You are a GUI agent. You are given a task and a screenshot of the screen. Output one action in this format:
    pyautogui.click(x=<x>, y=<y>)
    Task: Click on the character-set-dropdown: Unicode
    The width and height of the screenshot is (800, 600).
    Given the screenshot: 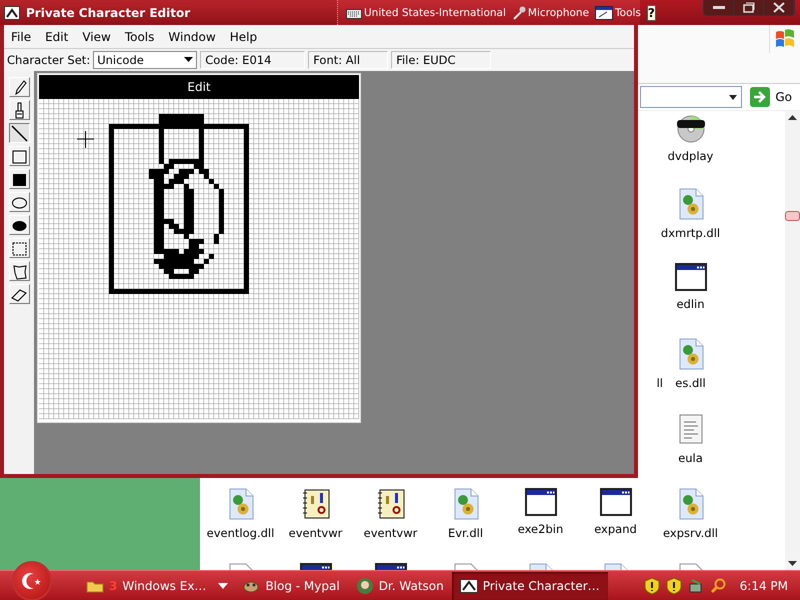 What is the action you would take?
    pyautogui.click(x=145, y=60)
    